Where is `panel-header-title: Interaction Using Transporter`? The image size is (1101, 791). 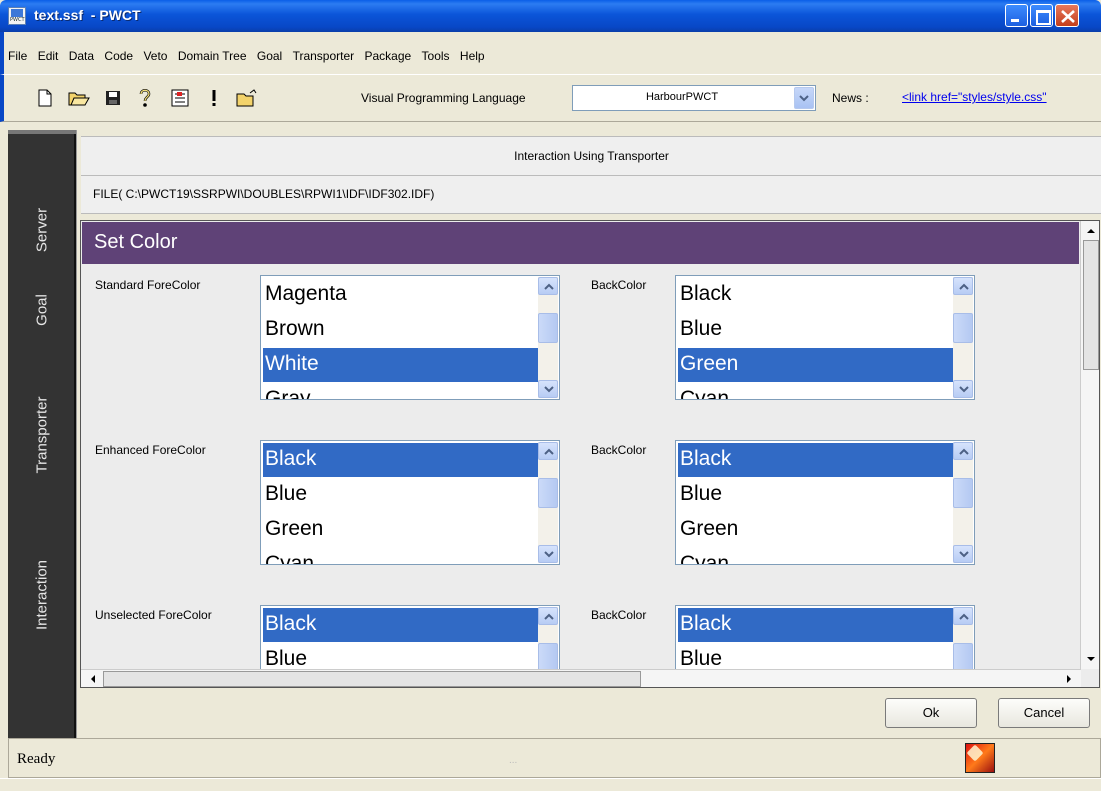
panel-header-title: Interaction Using Transporter is located at coordinates (591, 156).